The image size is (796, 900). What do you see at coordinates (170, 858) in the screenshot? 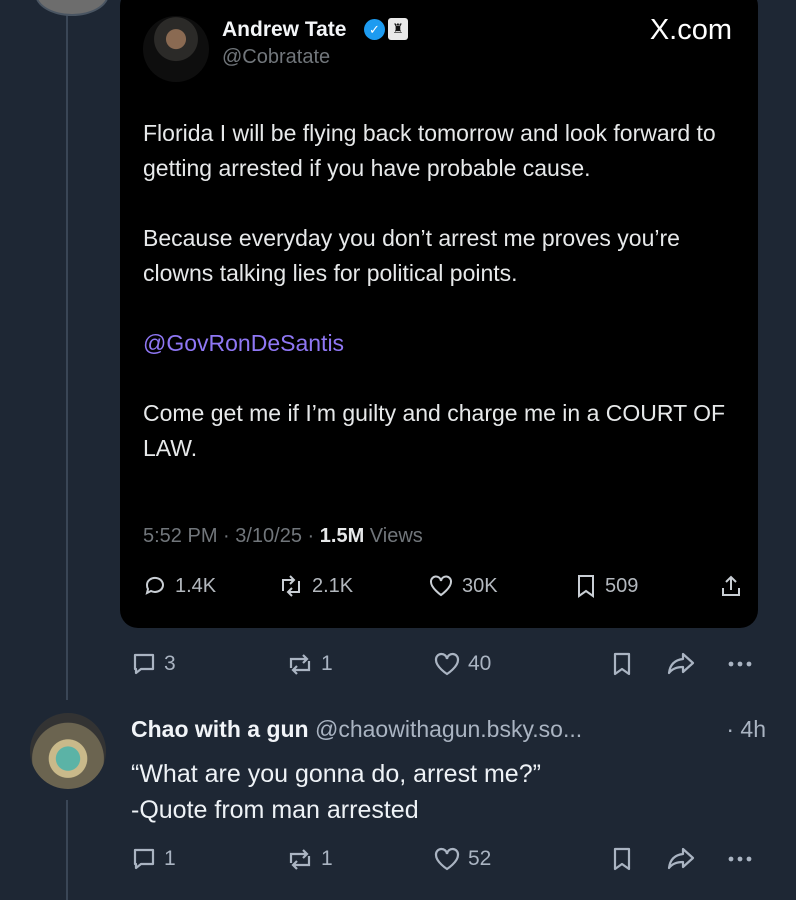
I see `reply-count: 1` at bounding box center [170, 858].